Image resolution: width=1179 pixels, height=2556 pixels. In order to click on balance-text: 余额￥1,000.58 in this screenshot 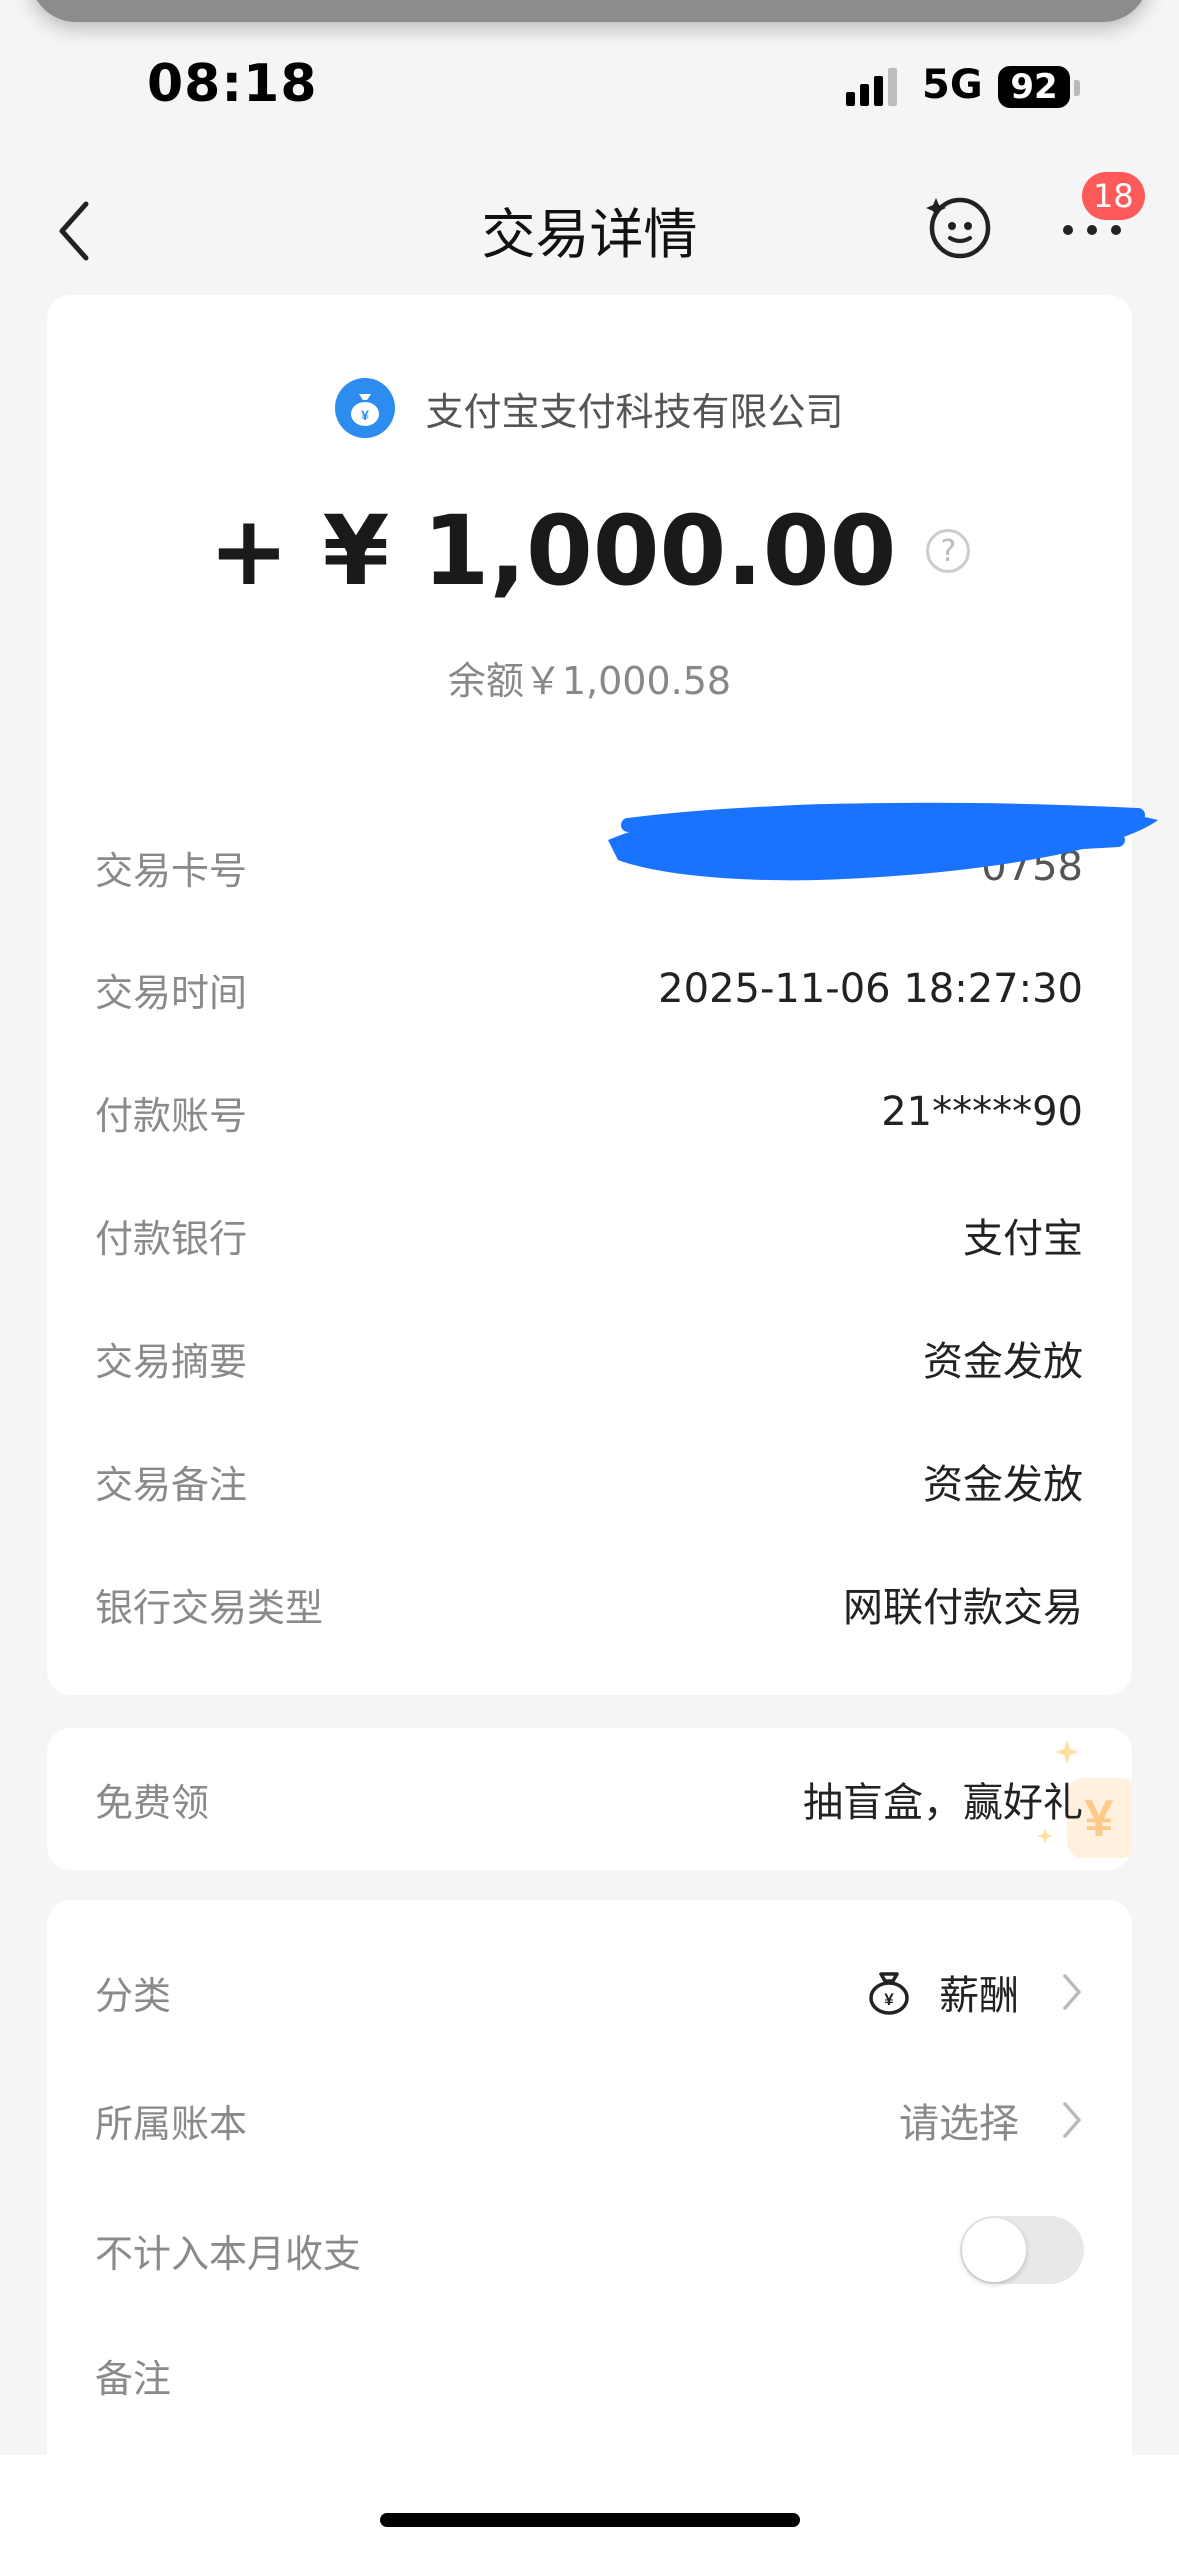, I will do `click(589, 681)`.